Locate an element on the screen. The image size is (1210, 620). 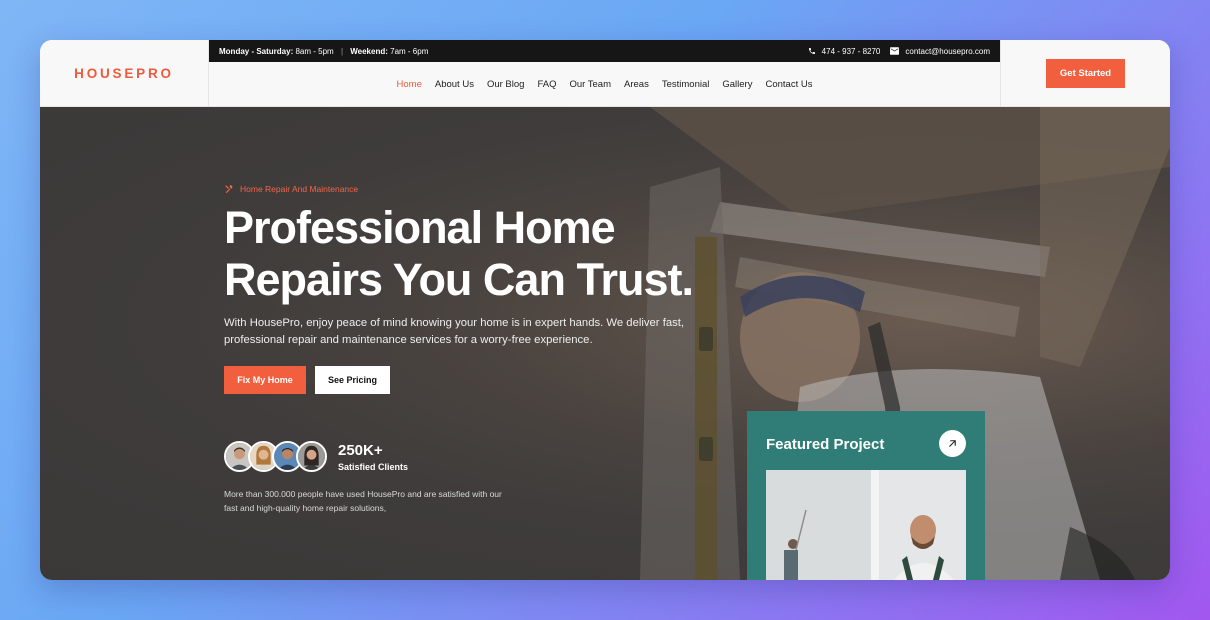
nav-contact-us: Contact Us is located at coordinates (788, 84).